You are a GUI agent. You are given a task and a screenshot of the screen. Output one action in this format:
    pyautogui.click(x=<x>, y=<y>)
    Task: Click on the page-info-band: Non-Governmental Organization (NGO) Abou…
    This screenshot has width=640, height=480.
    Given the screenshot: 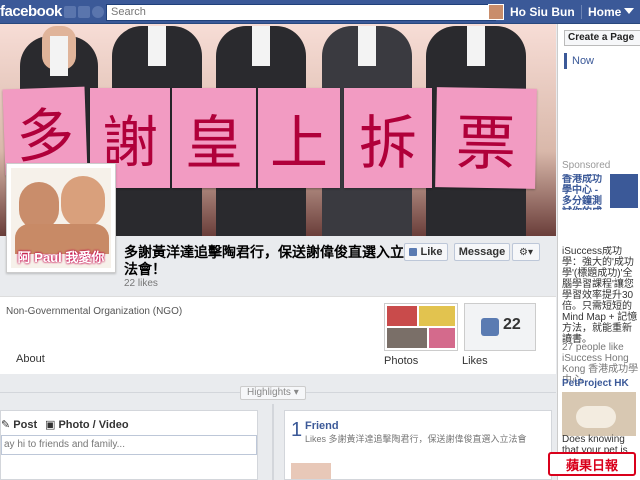 What is the action you would take?
    pyautogui.click(x=278, y=335)
    